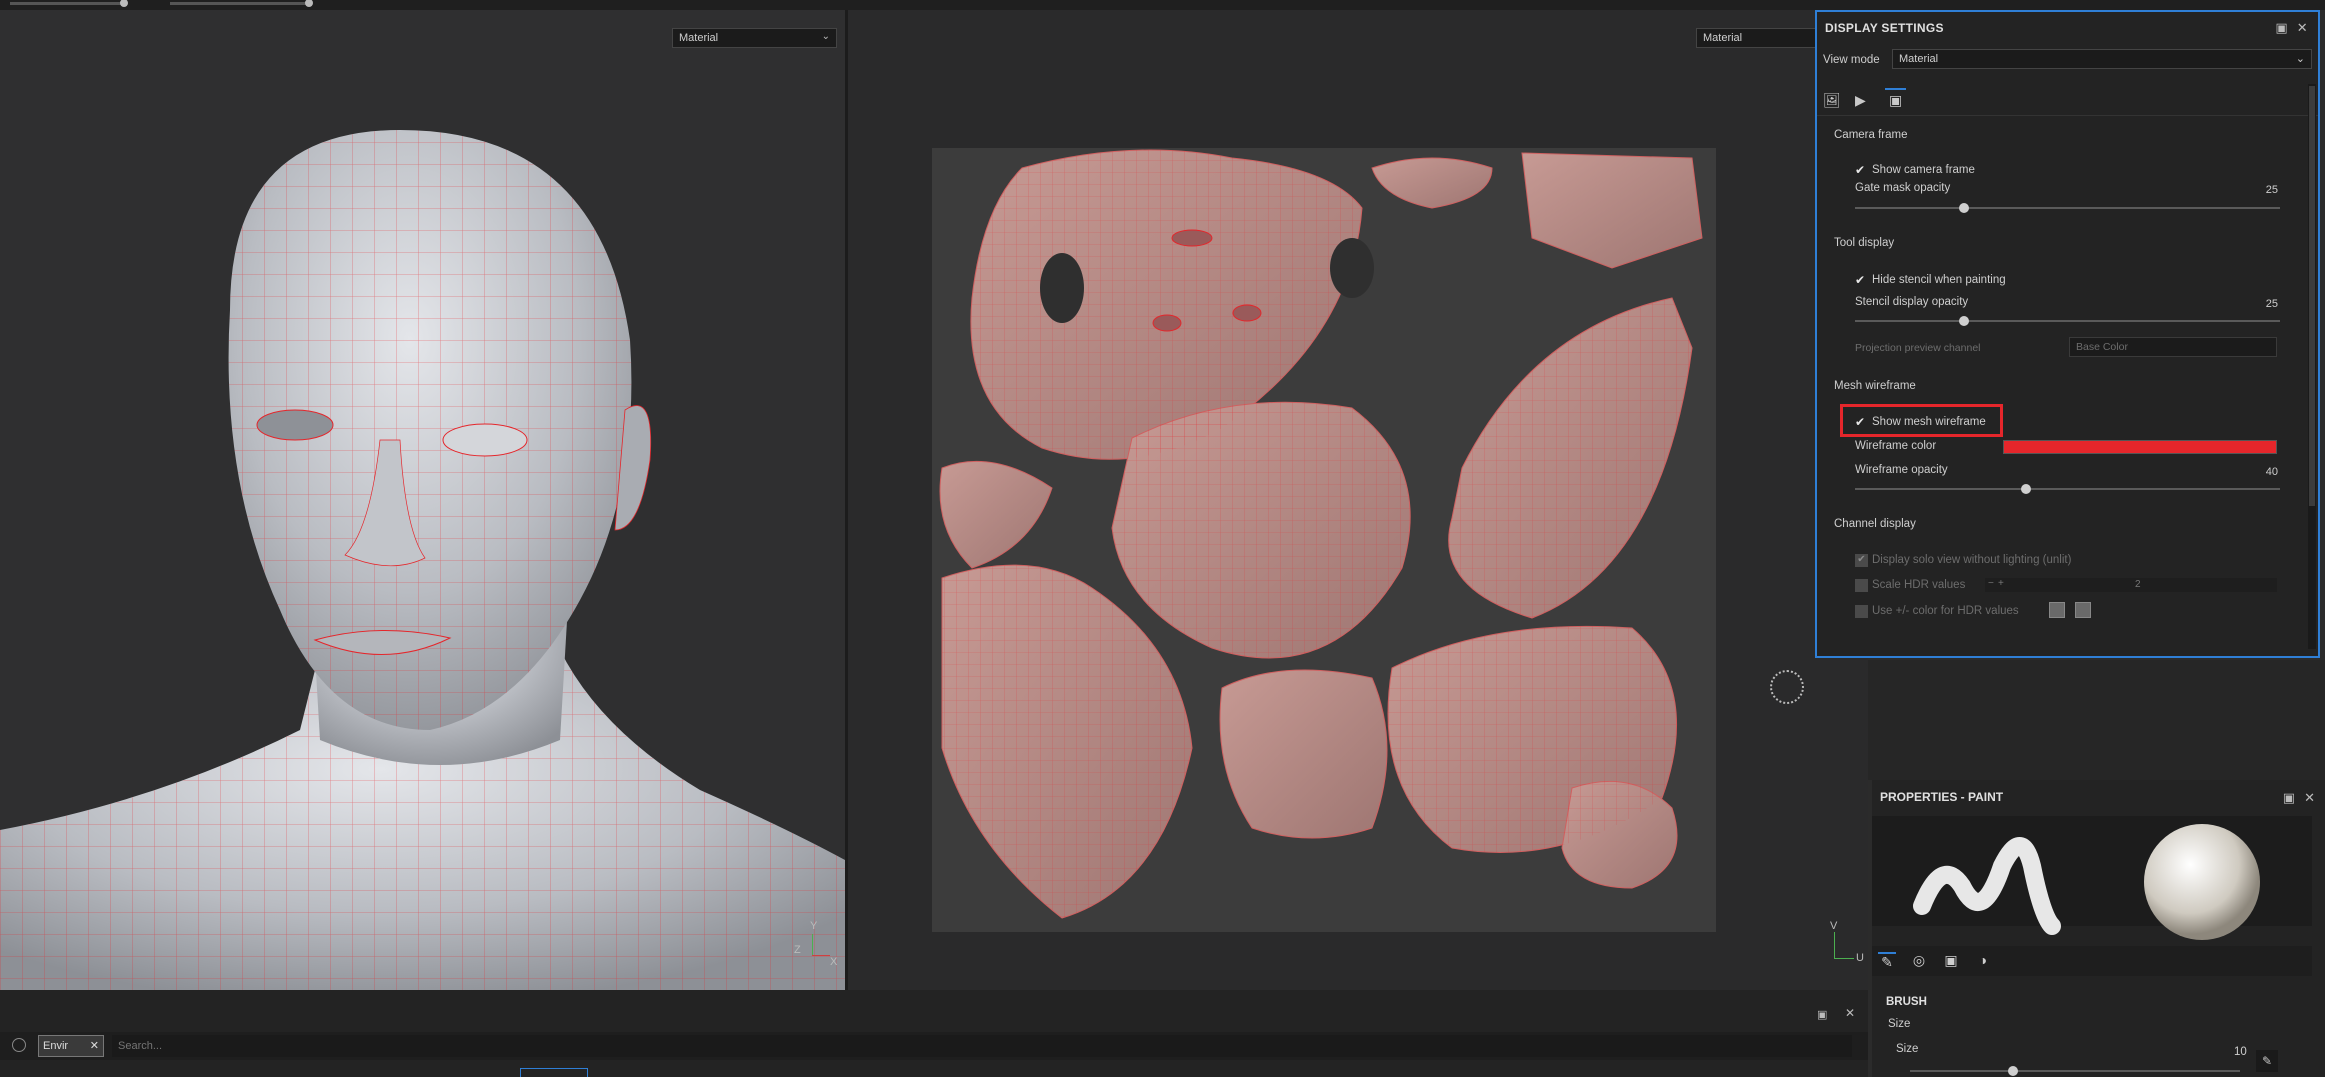  I want to click on show-mesh-wireframe-checkbox: ✔, so click(1861, 422).